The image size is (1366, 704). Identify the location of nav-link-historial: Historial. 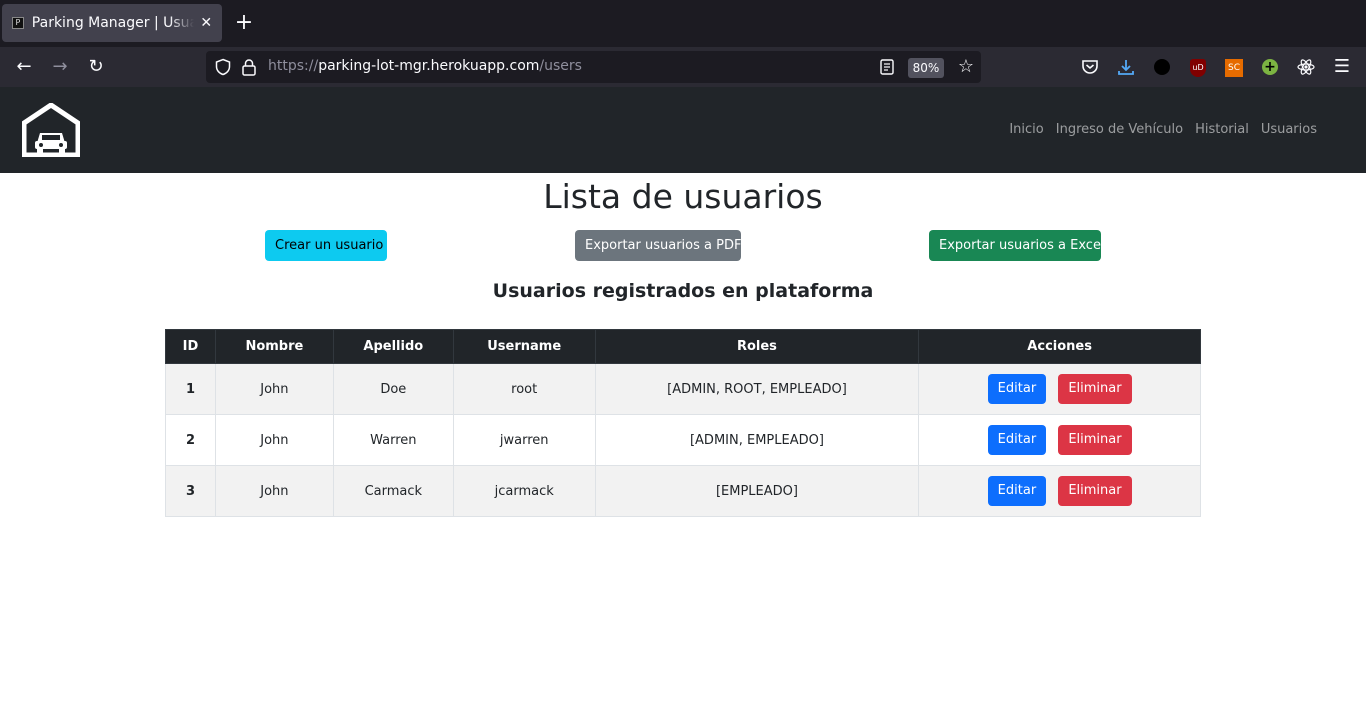
(1222, 129).